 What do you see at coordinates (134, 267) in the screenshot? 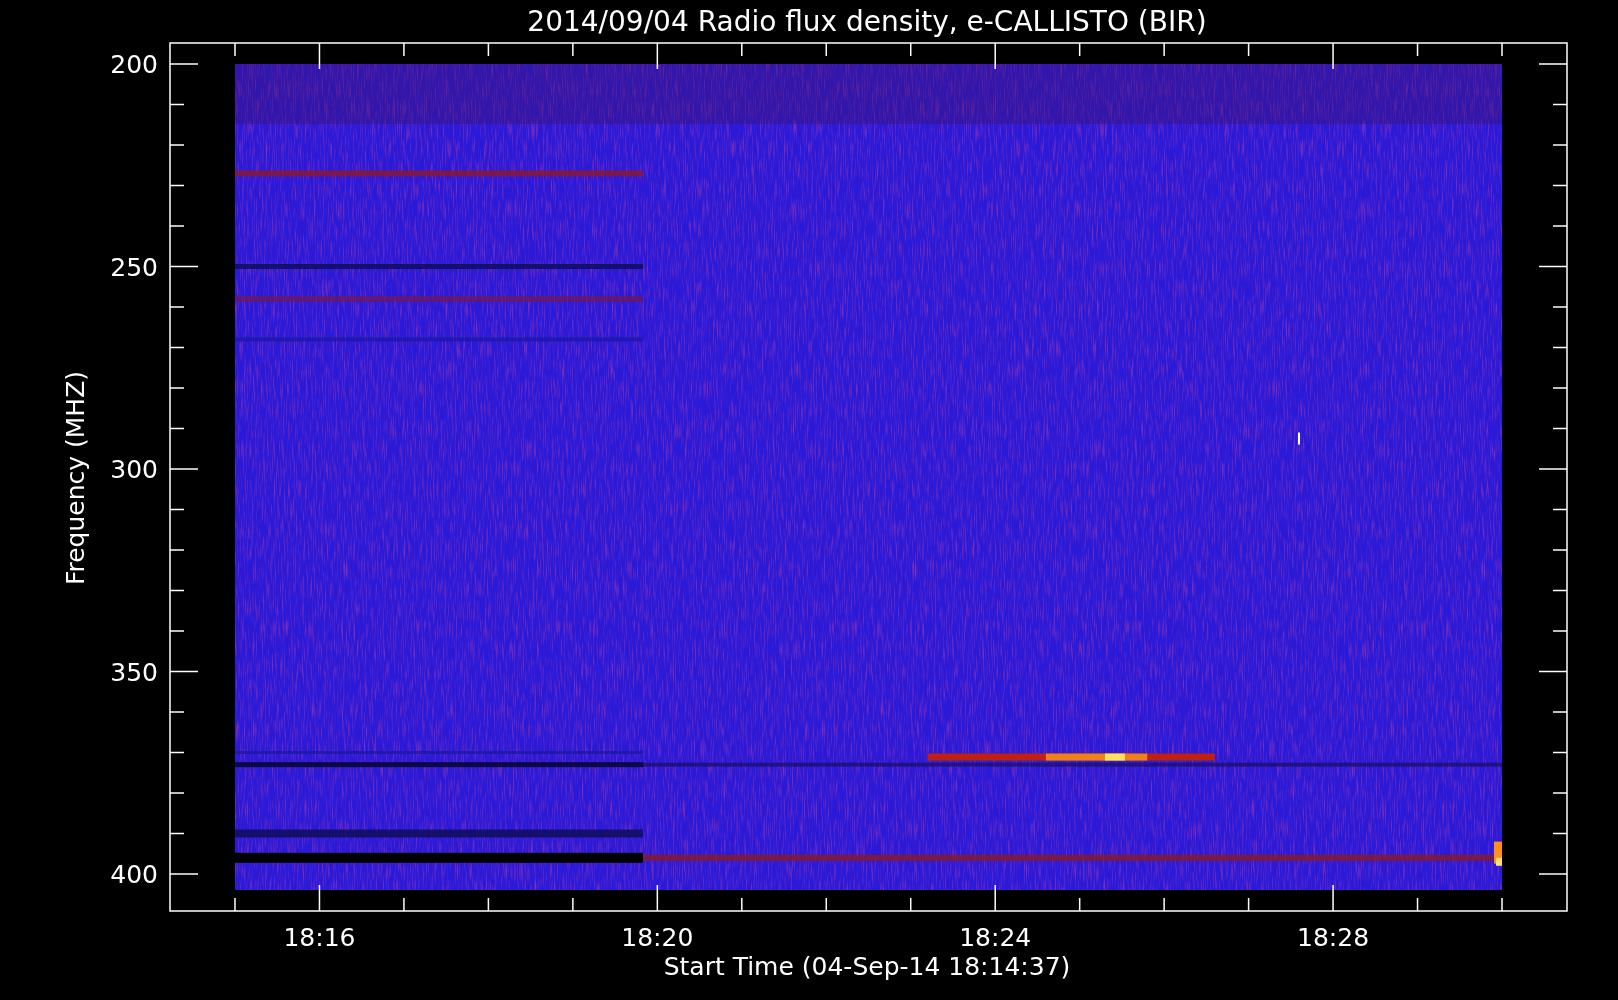
I see `y-tick-label: 250` at bounding box center [134, 267].